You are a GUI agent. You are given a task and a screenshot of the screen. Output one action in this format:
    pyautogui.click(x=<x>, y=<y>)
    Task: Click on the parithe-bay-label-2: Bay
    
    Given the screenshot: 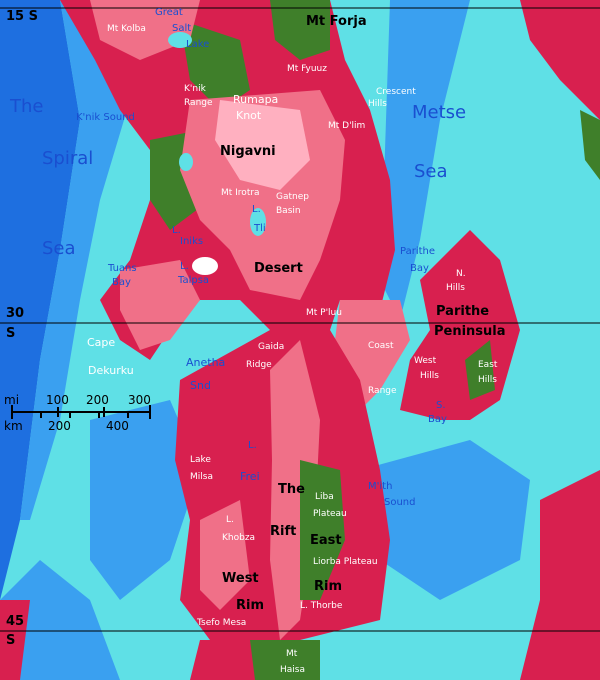 What is the action you would take?
    pyautogui.click(x=419, y=268)
    